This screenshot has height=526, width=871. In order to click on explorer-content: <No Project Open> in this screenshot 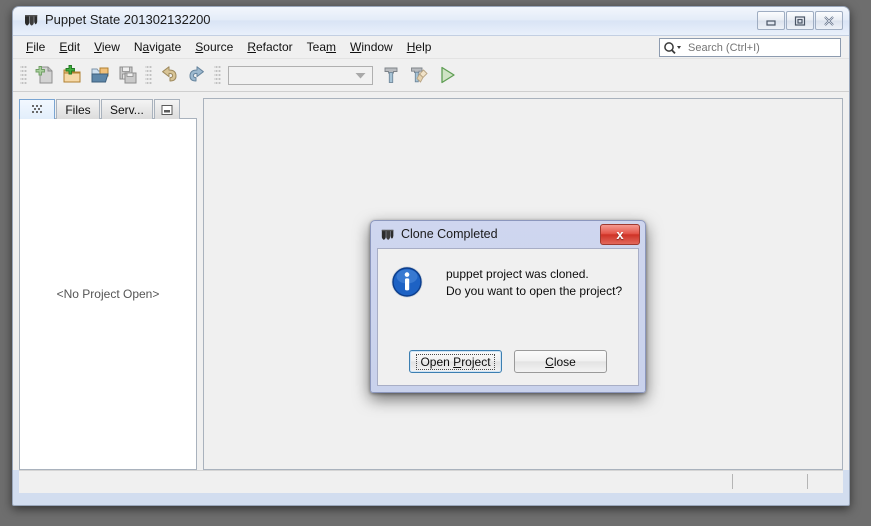, I will do `click(108, 294)`.